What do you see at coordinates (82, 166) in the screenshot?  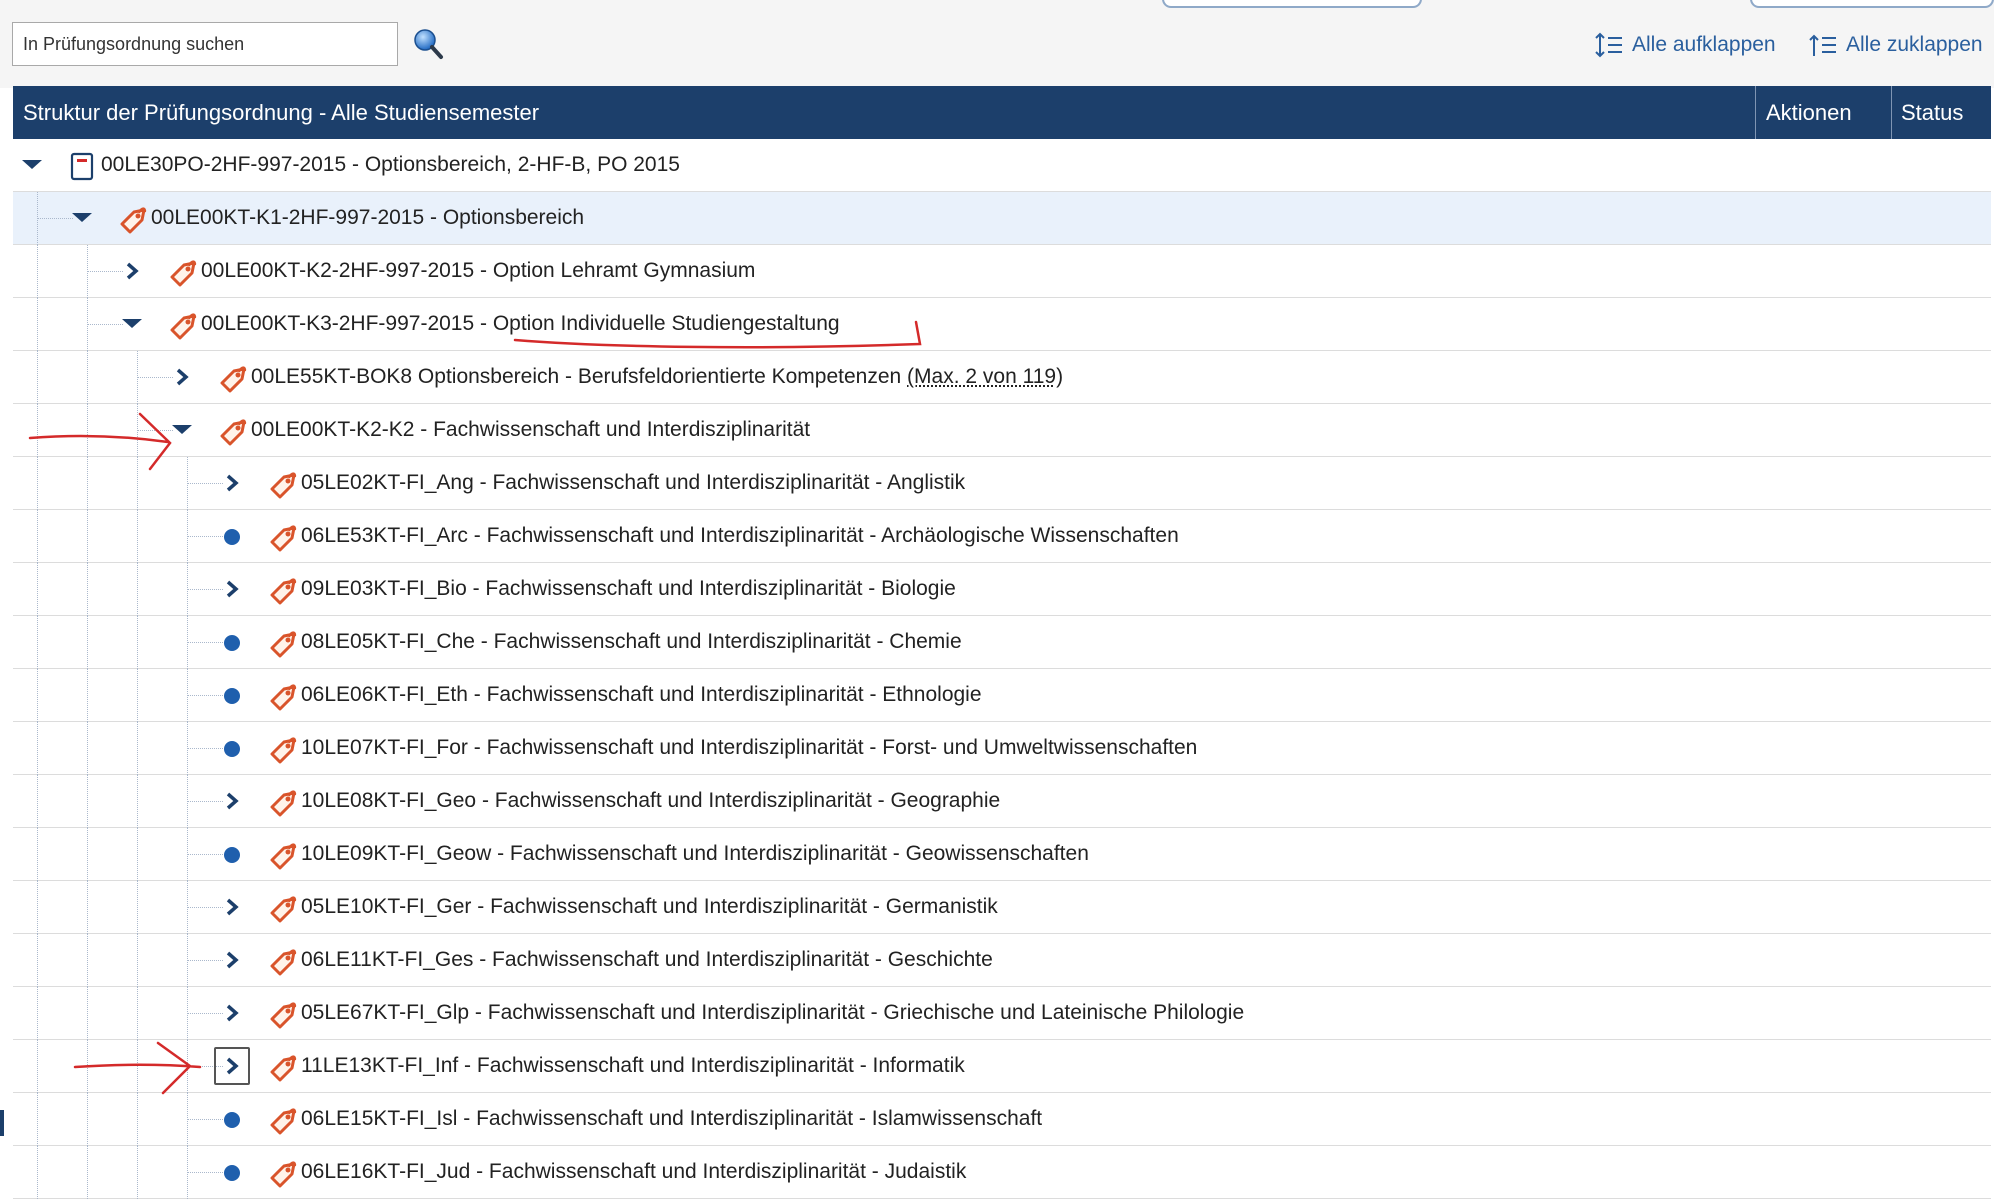 I see `document-icon` at bounding box center [82, 166].